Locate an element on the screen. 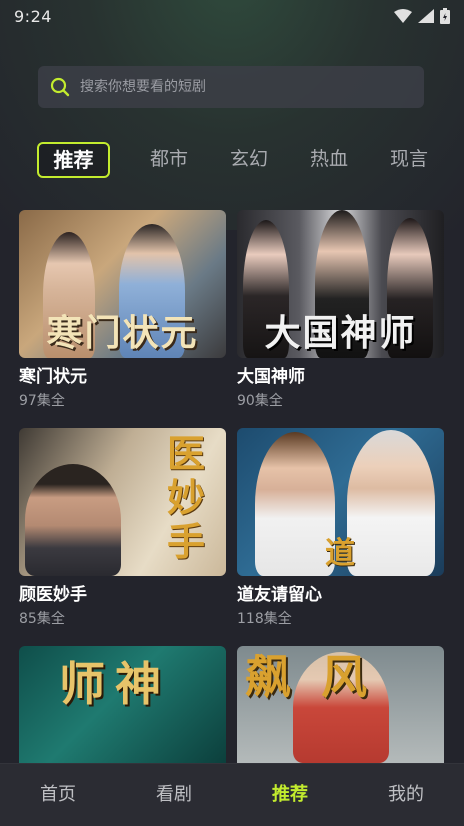 The width and height of the screenshot is (464, 826). search-icon is located at coordinates (60, 87).